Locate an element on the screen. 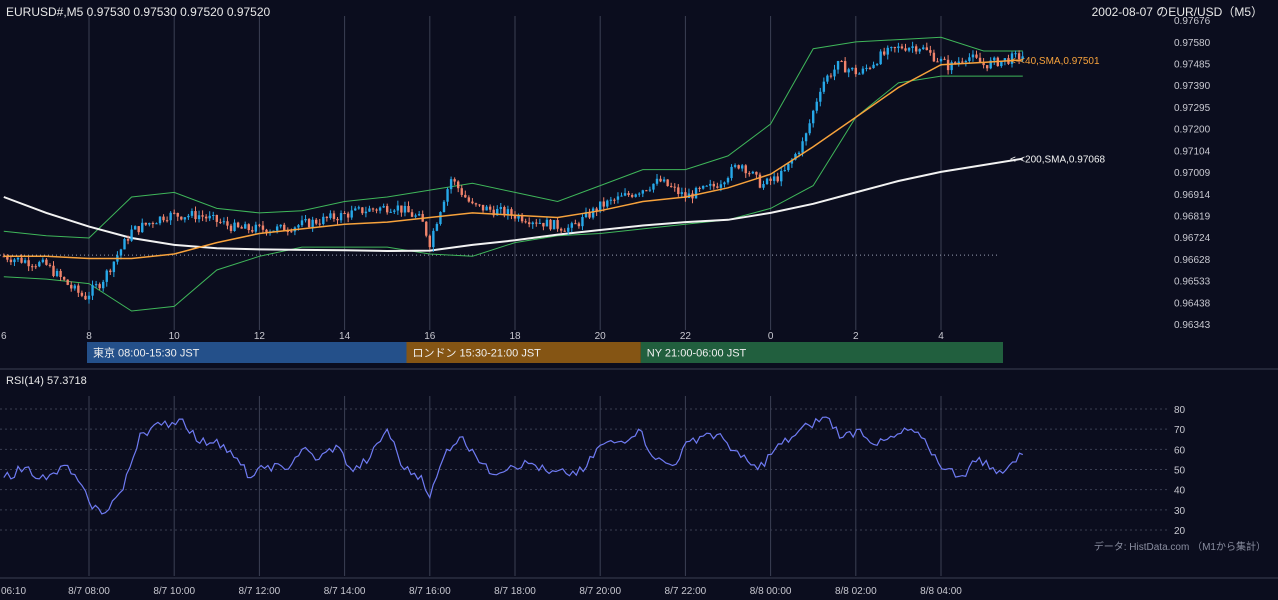  price-y-tick-label: 0.97580 is located at coordinates (1192, 43).